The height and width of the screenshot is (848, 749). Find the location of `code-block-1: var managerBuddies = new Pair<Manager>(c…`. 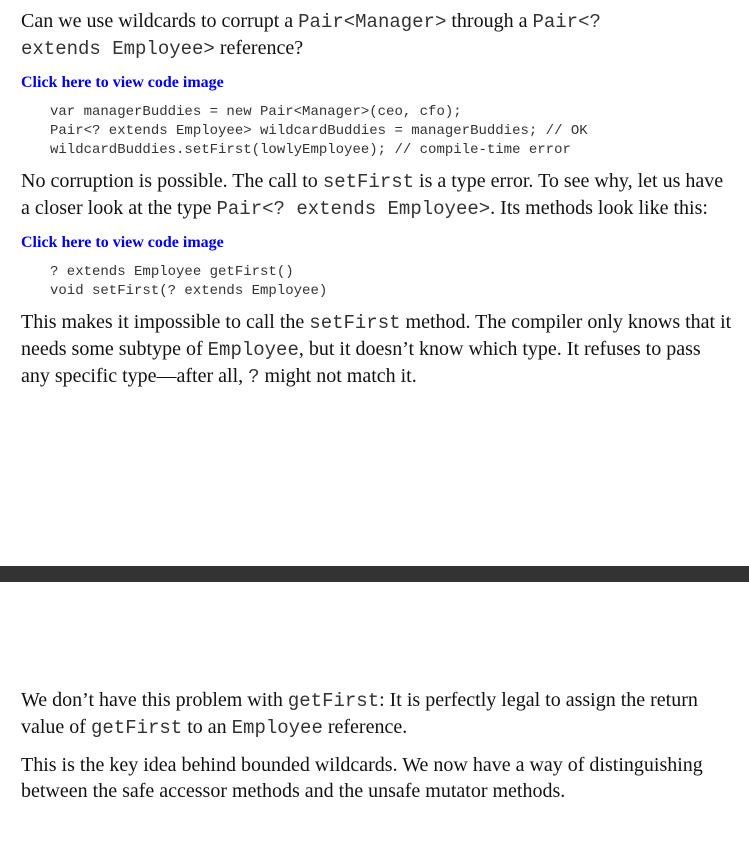

code-block-1: var managerBuddies = new Pair<Manager>(c… is located at coordinates (391, 131).